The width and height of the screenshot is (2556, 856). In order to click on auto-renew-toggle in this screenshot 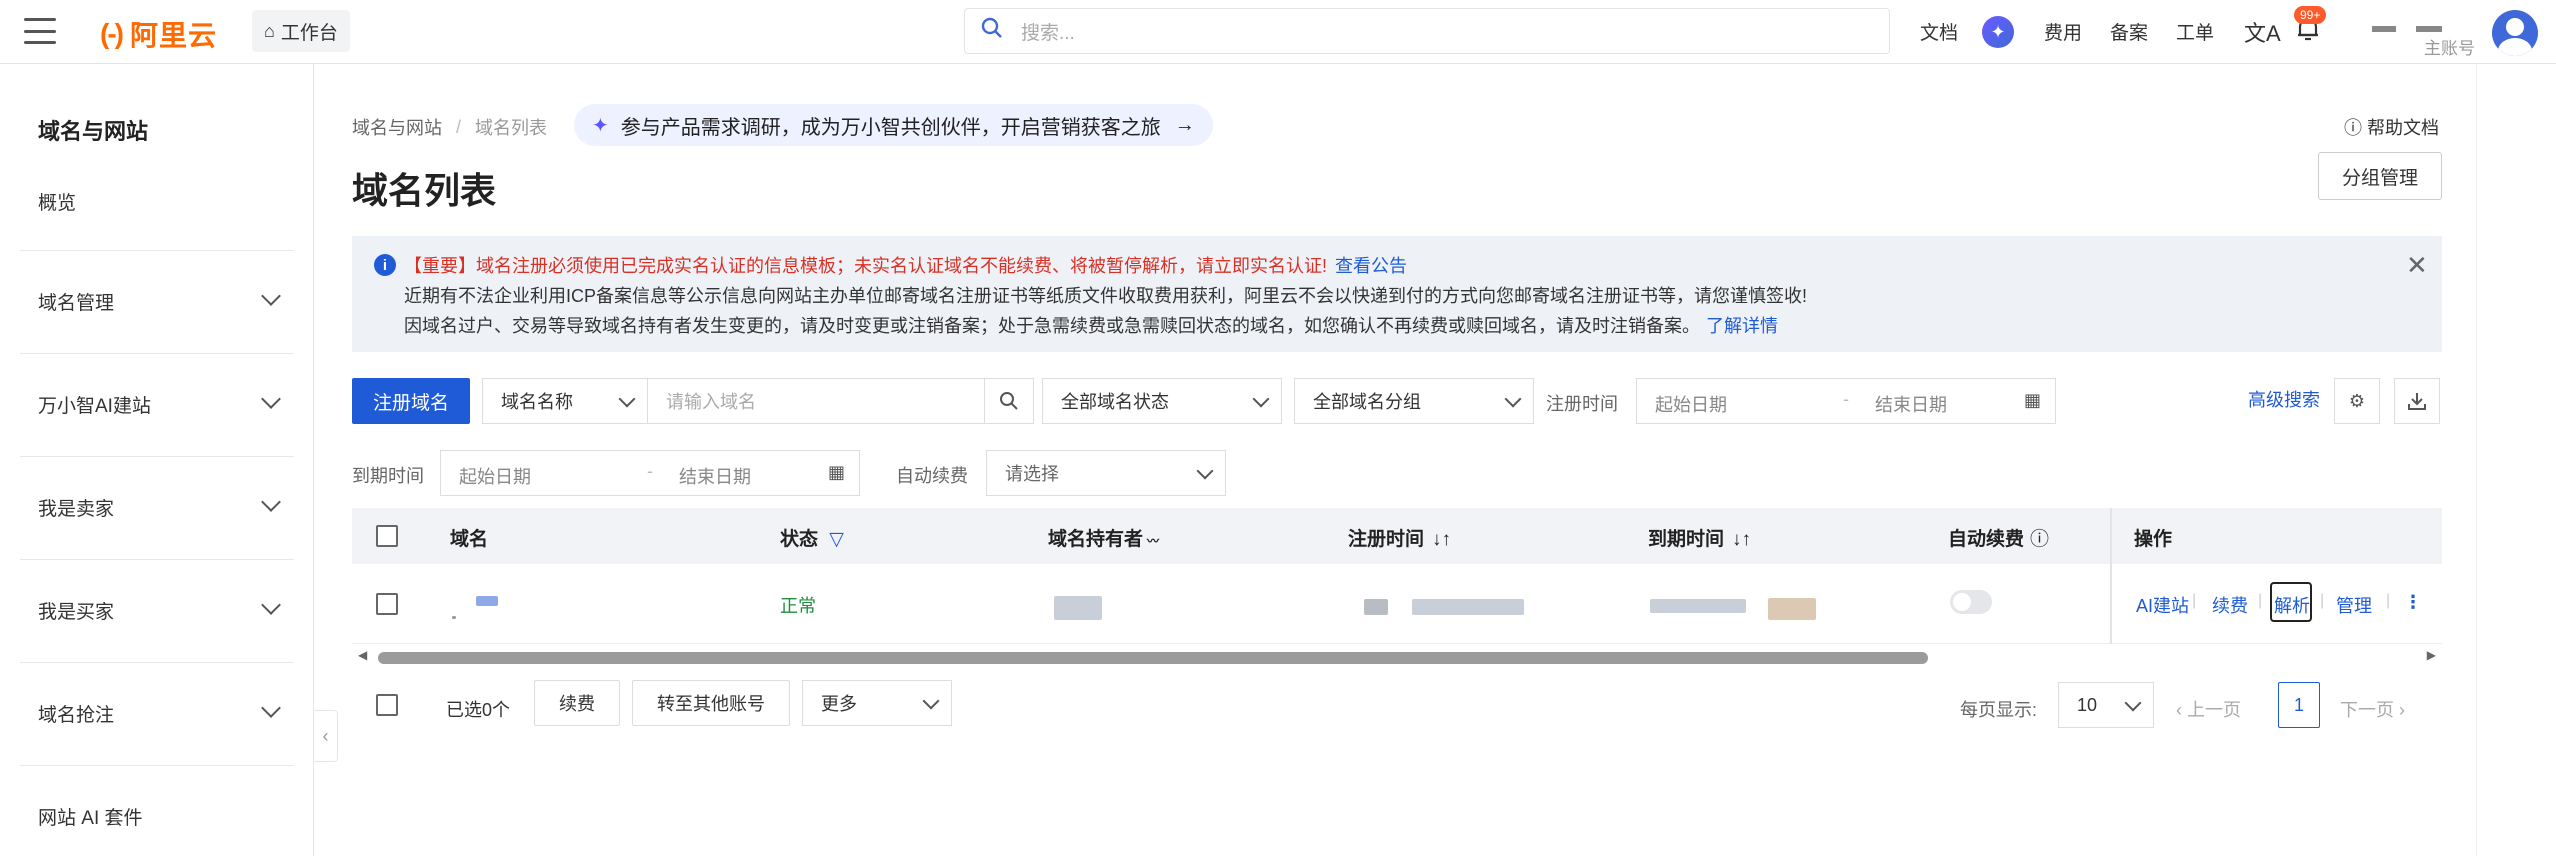, I will do `click(1971, 602)`.